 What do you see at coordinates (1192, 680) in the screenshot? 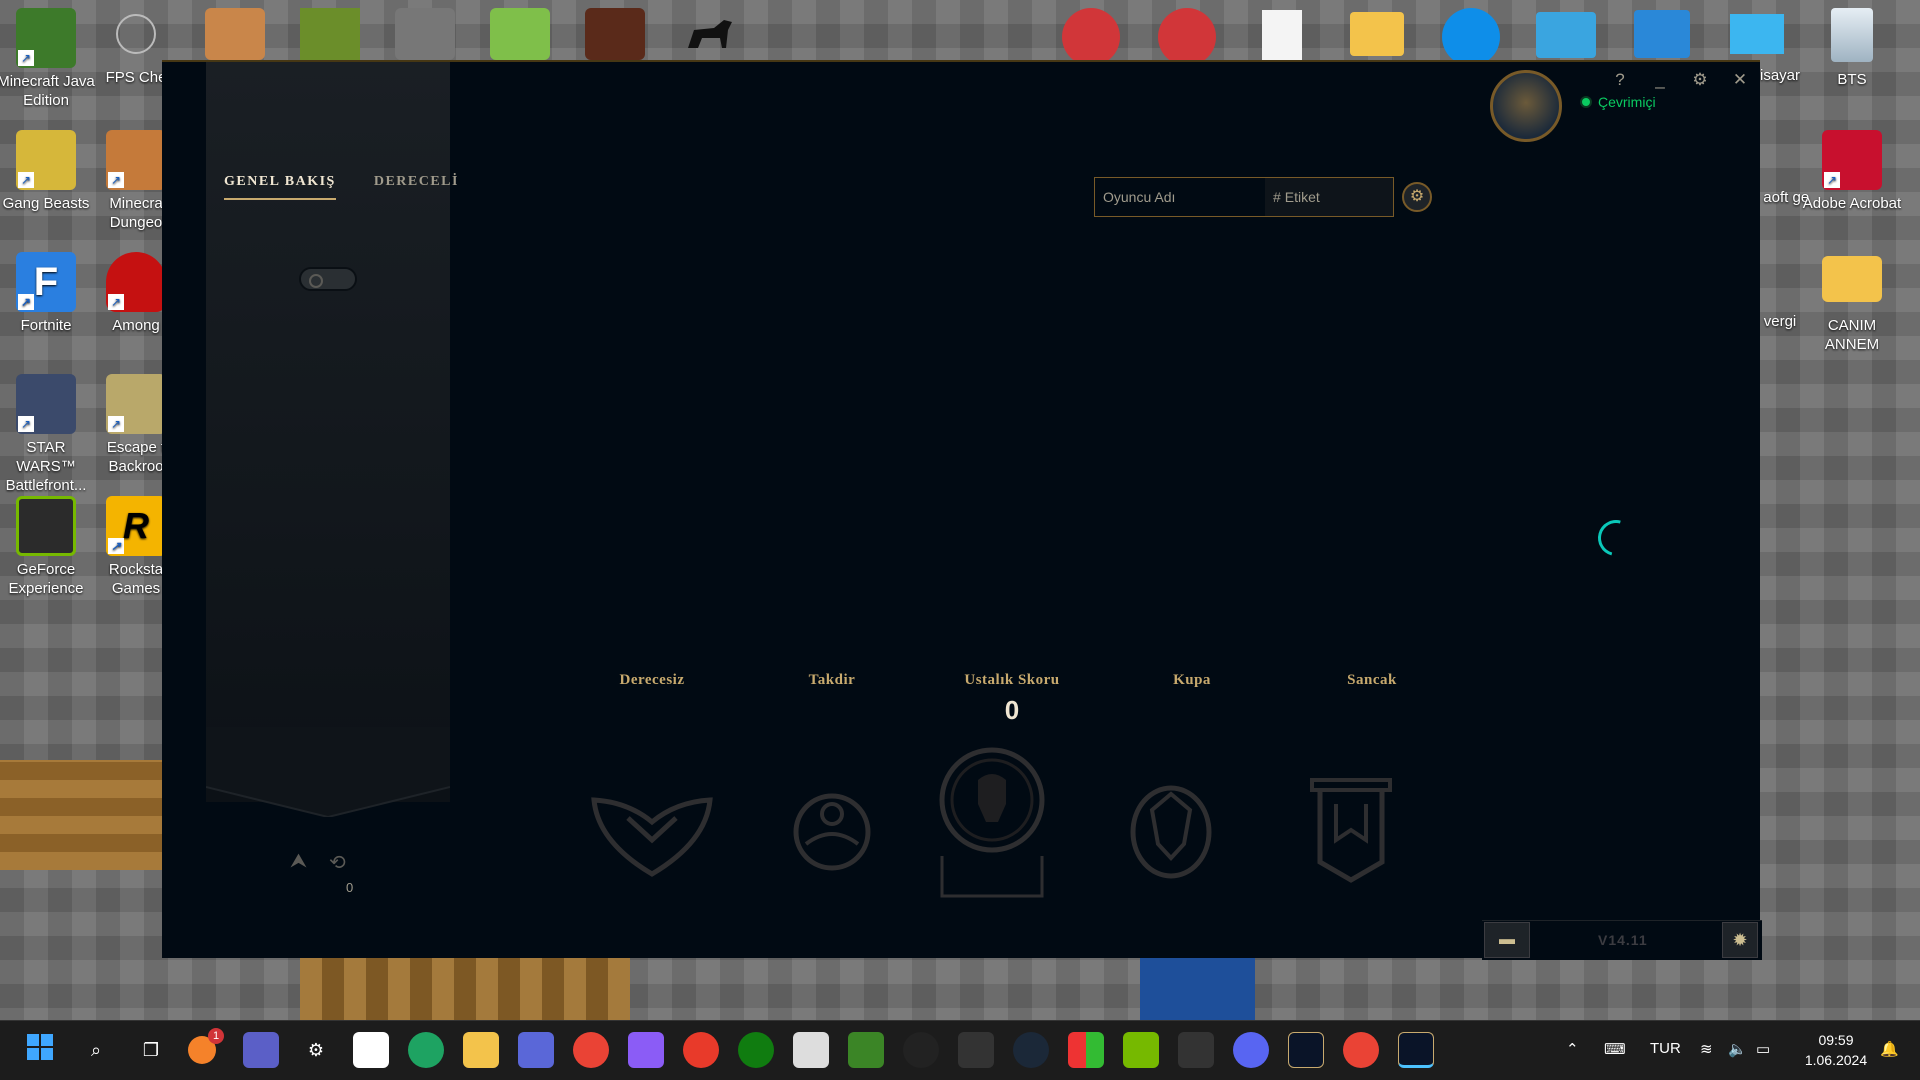
I see `stat-kupa: Kupa` at bounding box center [1192, 680].